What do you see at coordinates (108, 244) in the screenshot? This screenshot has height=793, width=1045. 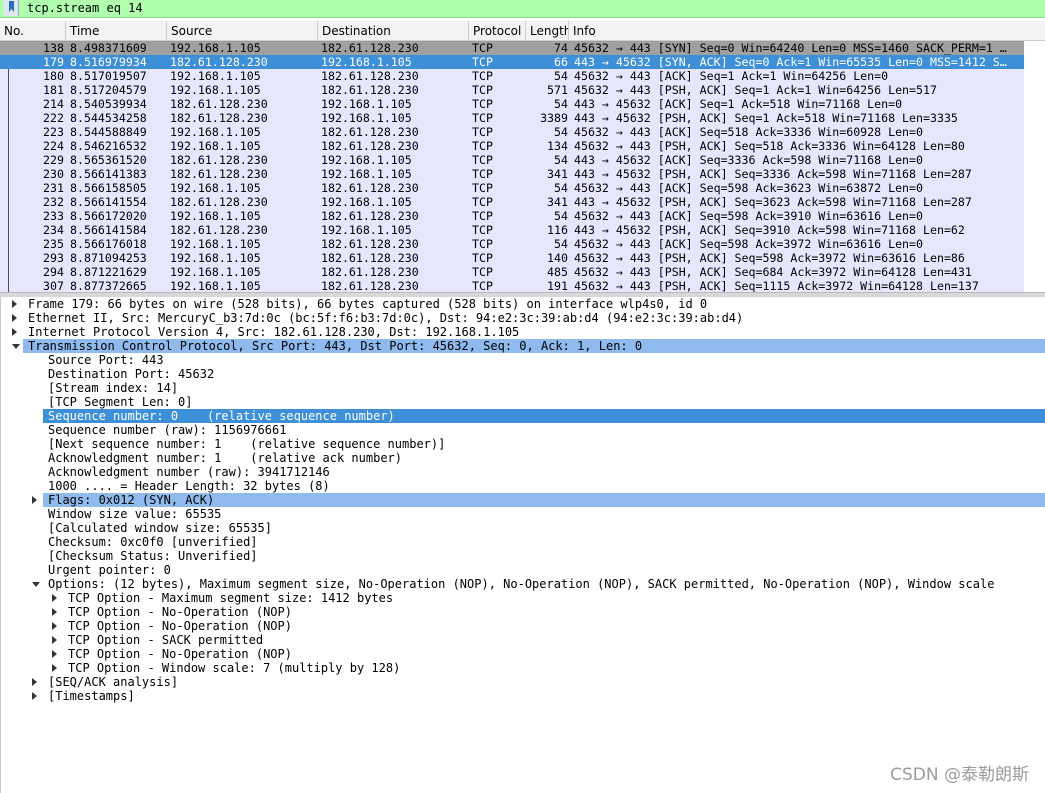 I see `packet-cell-time: 8.566176018` at bounding box center [108, 244].